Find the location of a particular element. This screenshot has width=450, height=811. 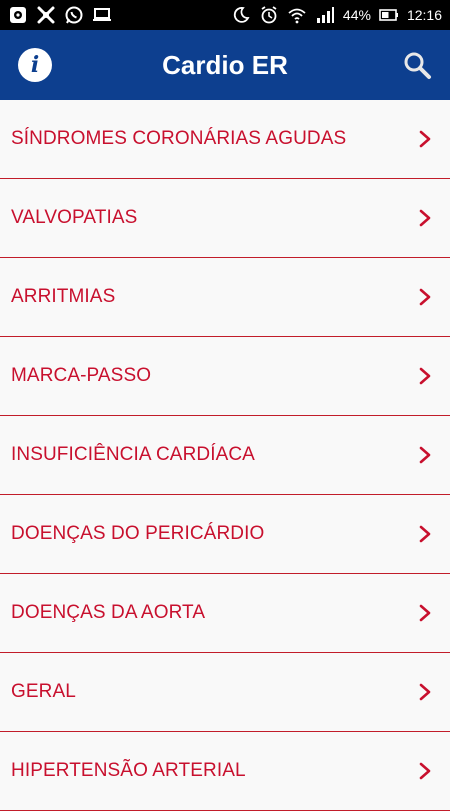

wifi-icon is located at coordinates (297, 15).